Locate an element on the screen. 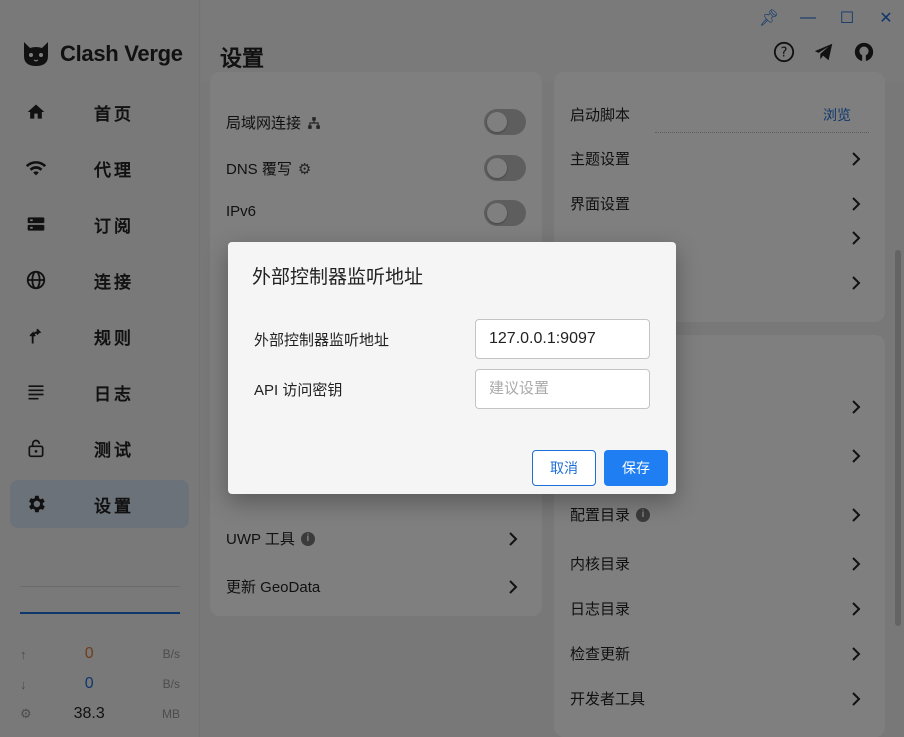 Image resolution: width=904 pixels, height=737 pixels. api-secret-label: API 访问密钥 is located at coordinates (298, 390).